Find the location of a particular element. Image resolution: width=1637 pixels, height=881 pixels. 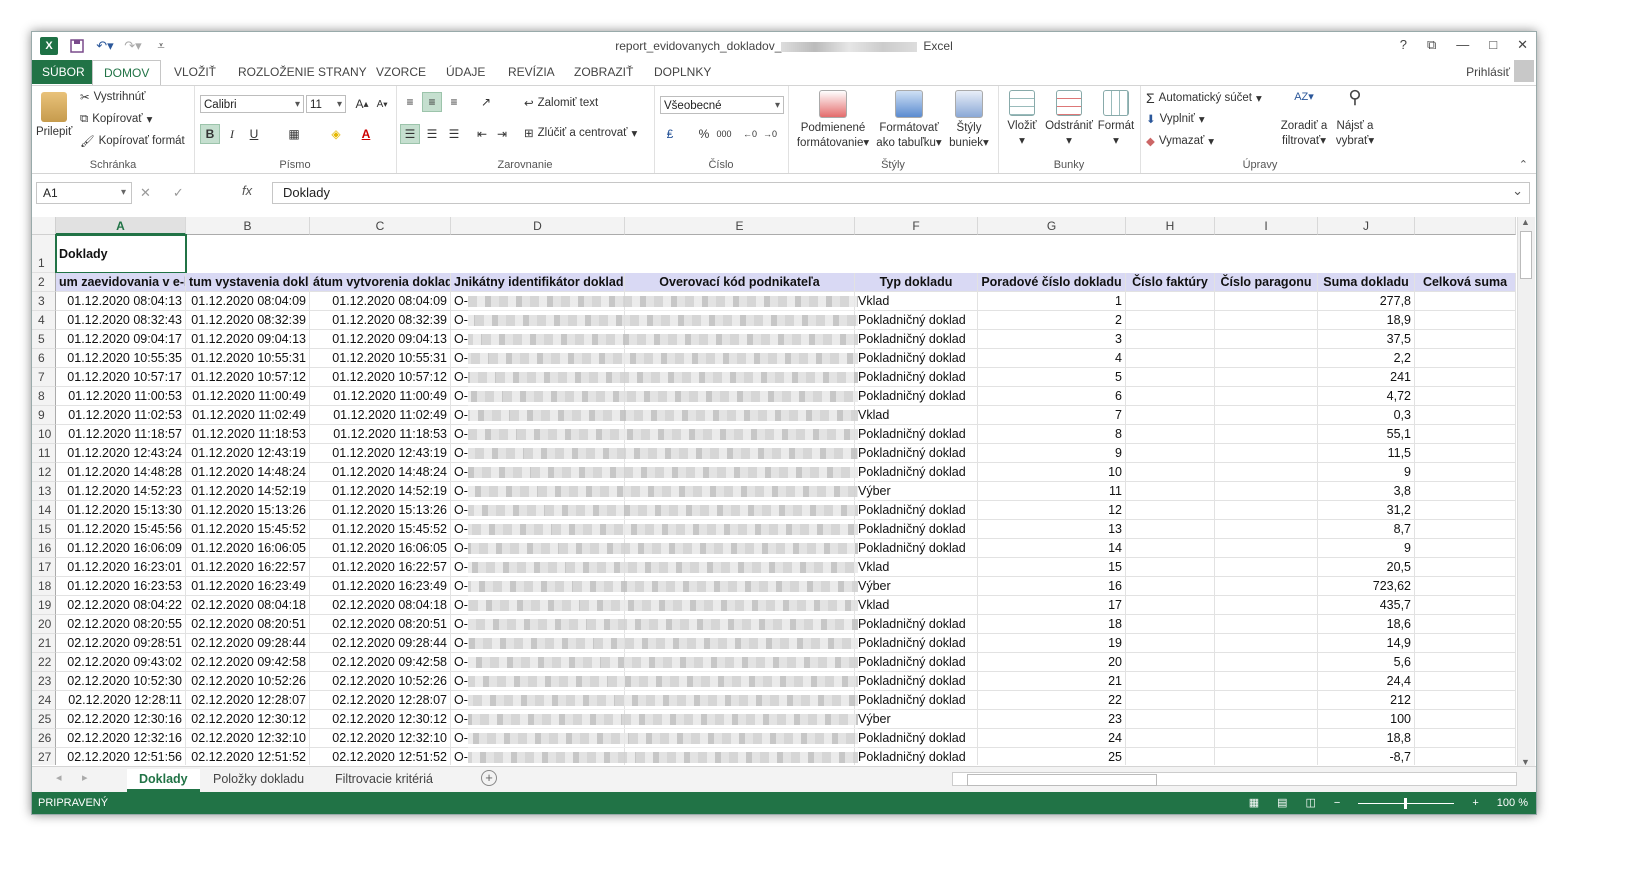

table-cell-a: 02.12.2020 12:51:56 is located at coordinates (121, 756).